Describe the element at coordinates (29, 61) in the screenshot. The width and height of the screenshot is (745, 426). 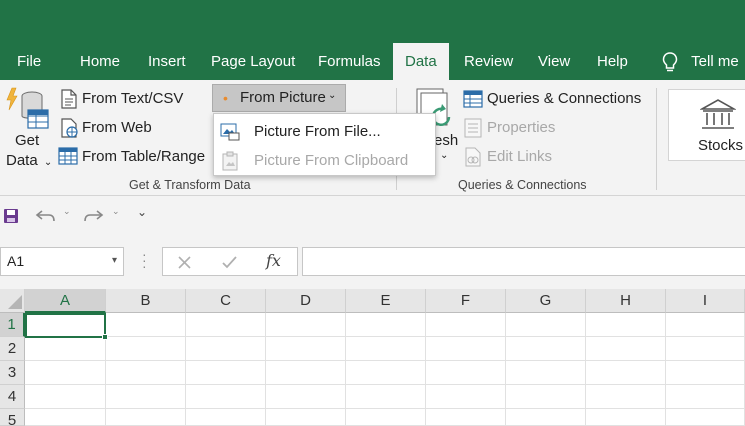
I see `tab-file: File` at that location.